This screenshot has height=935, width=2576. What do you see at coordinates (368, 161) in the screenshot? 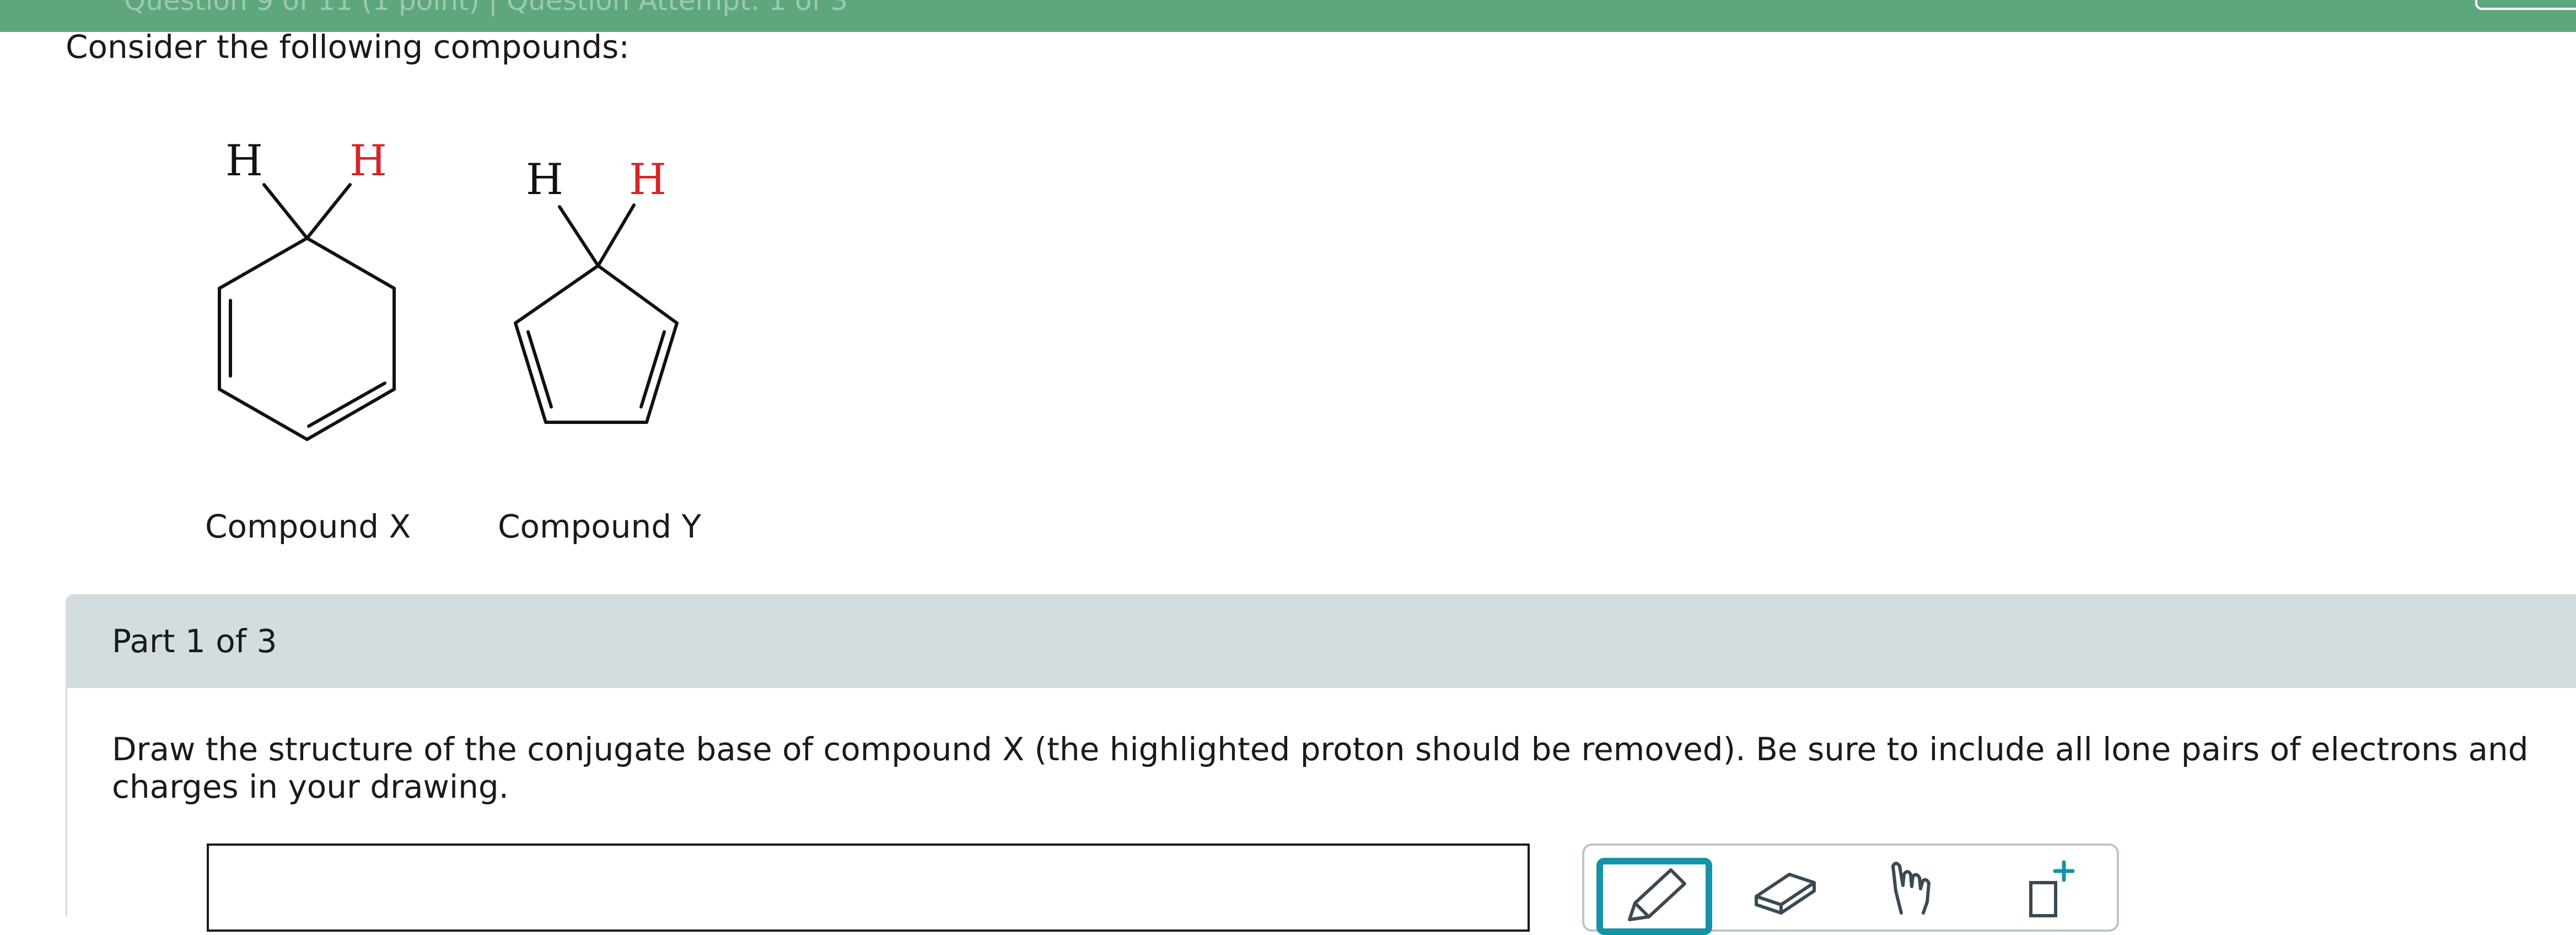
I see `compound-x-h-right-highlighted: H` at bounding box center [368, 161].